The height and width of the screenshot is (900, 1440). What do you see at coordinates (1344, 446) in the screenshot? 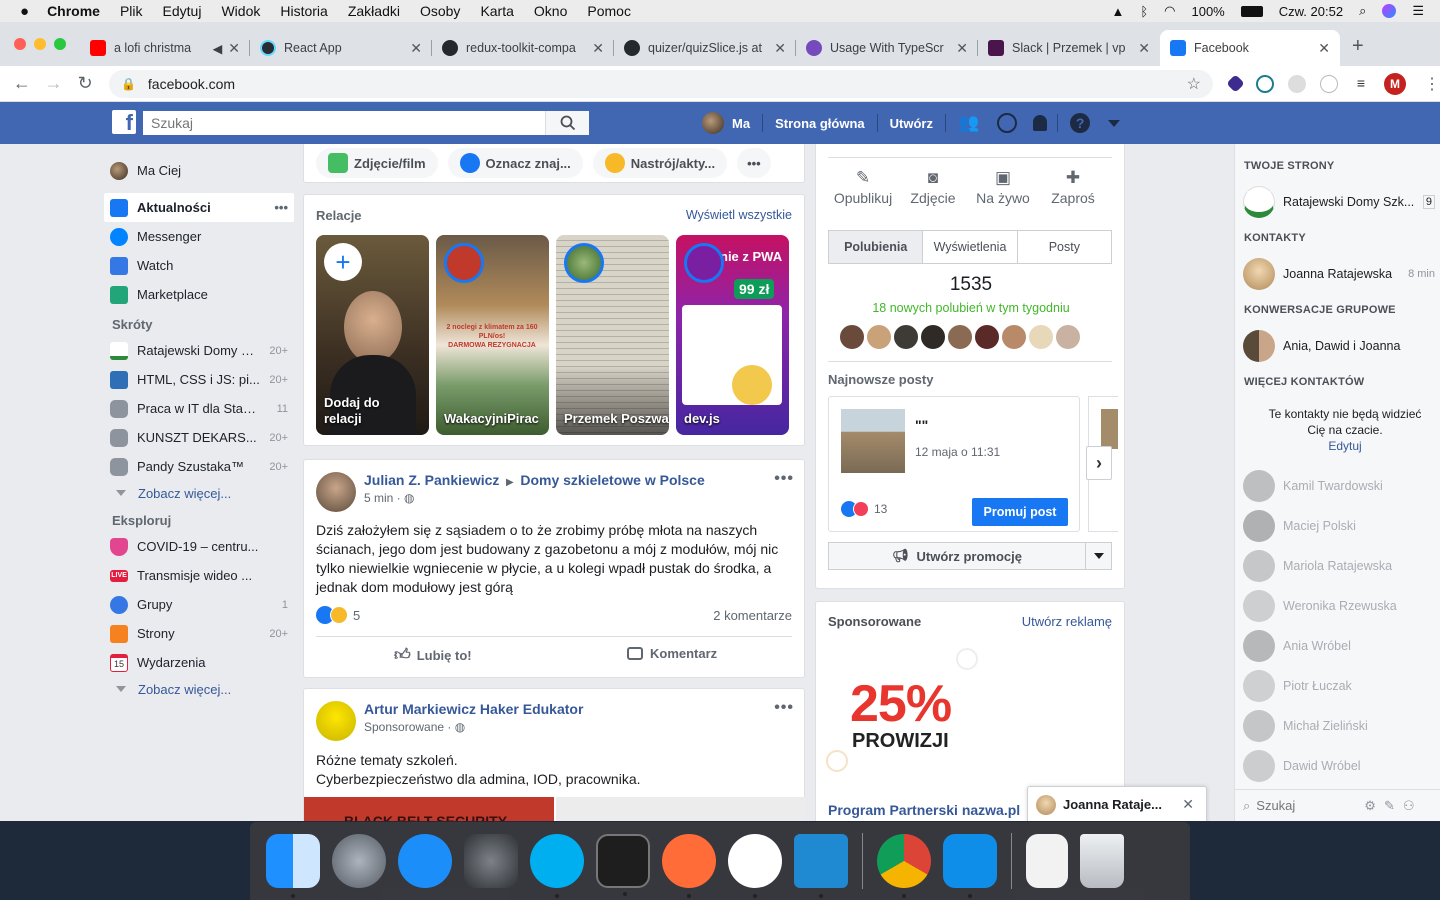
I see `edit-link: Edytuj` at bounding box center [1344, 446].